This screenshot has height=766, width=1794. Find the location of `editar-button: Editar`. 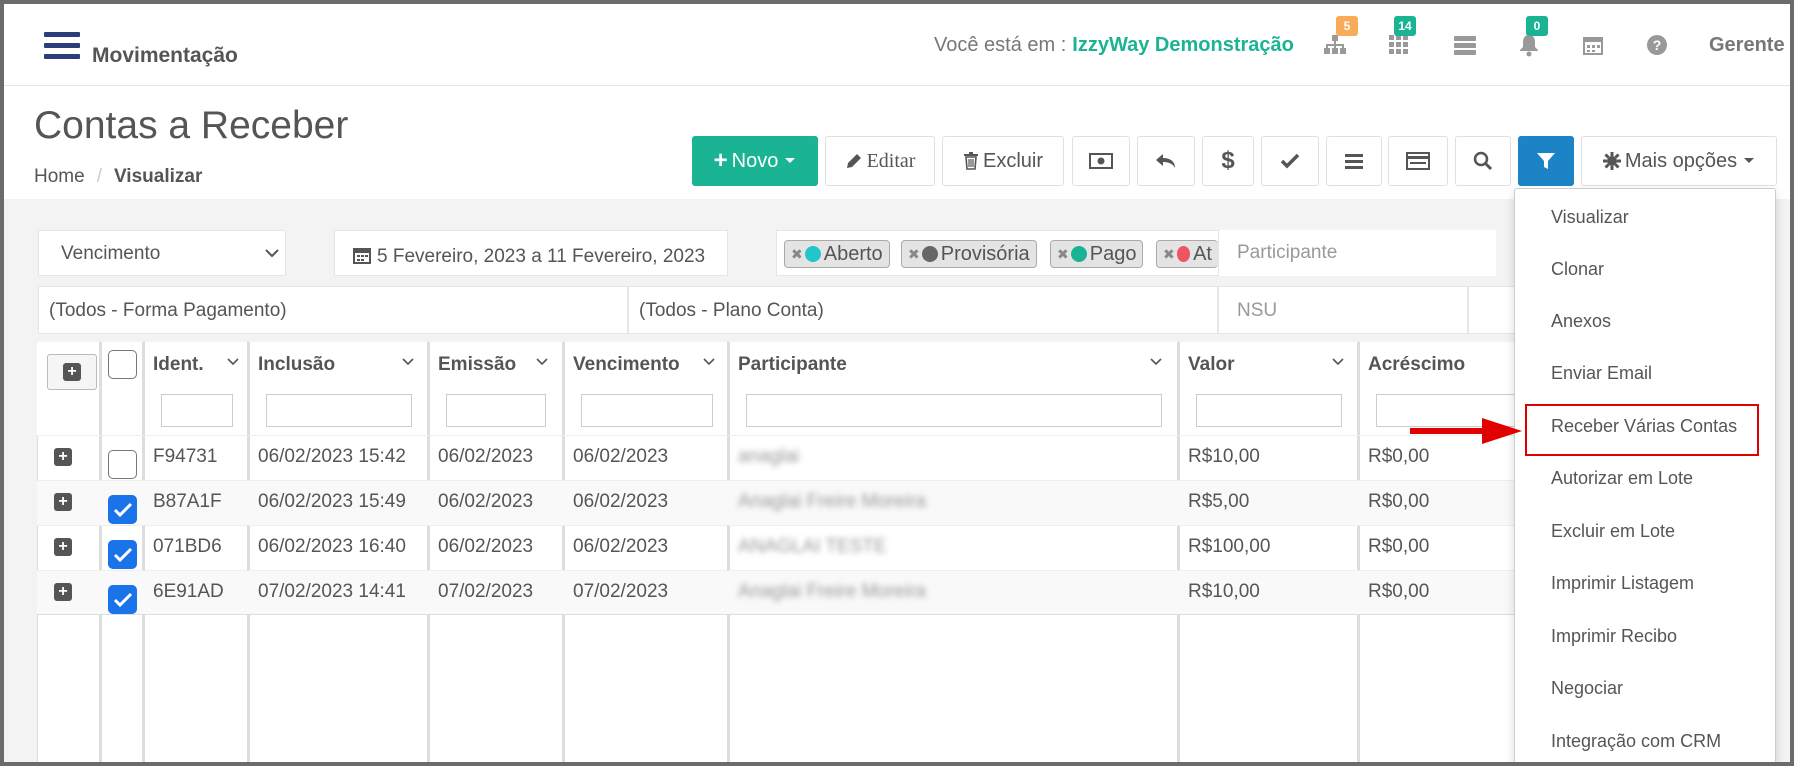

editar-button: Editar is located at coordinates (880, 161).